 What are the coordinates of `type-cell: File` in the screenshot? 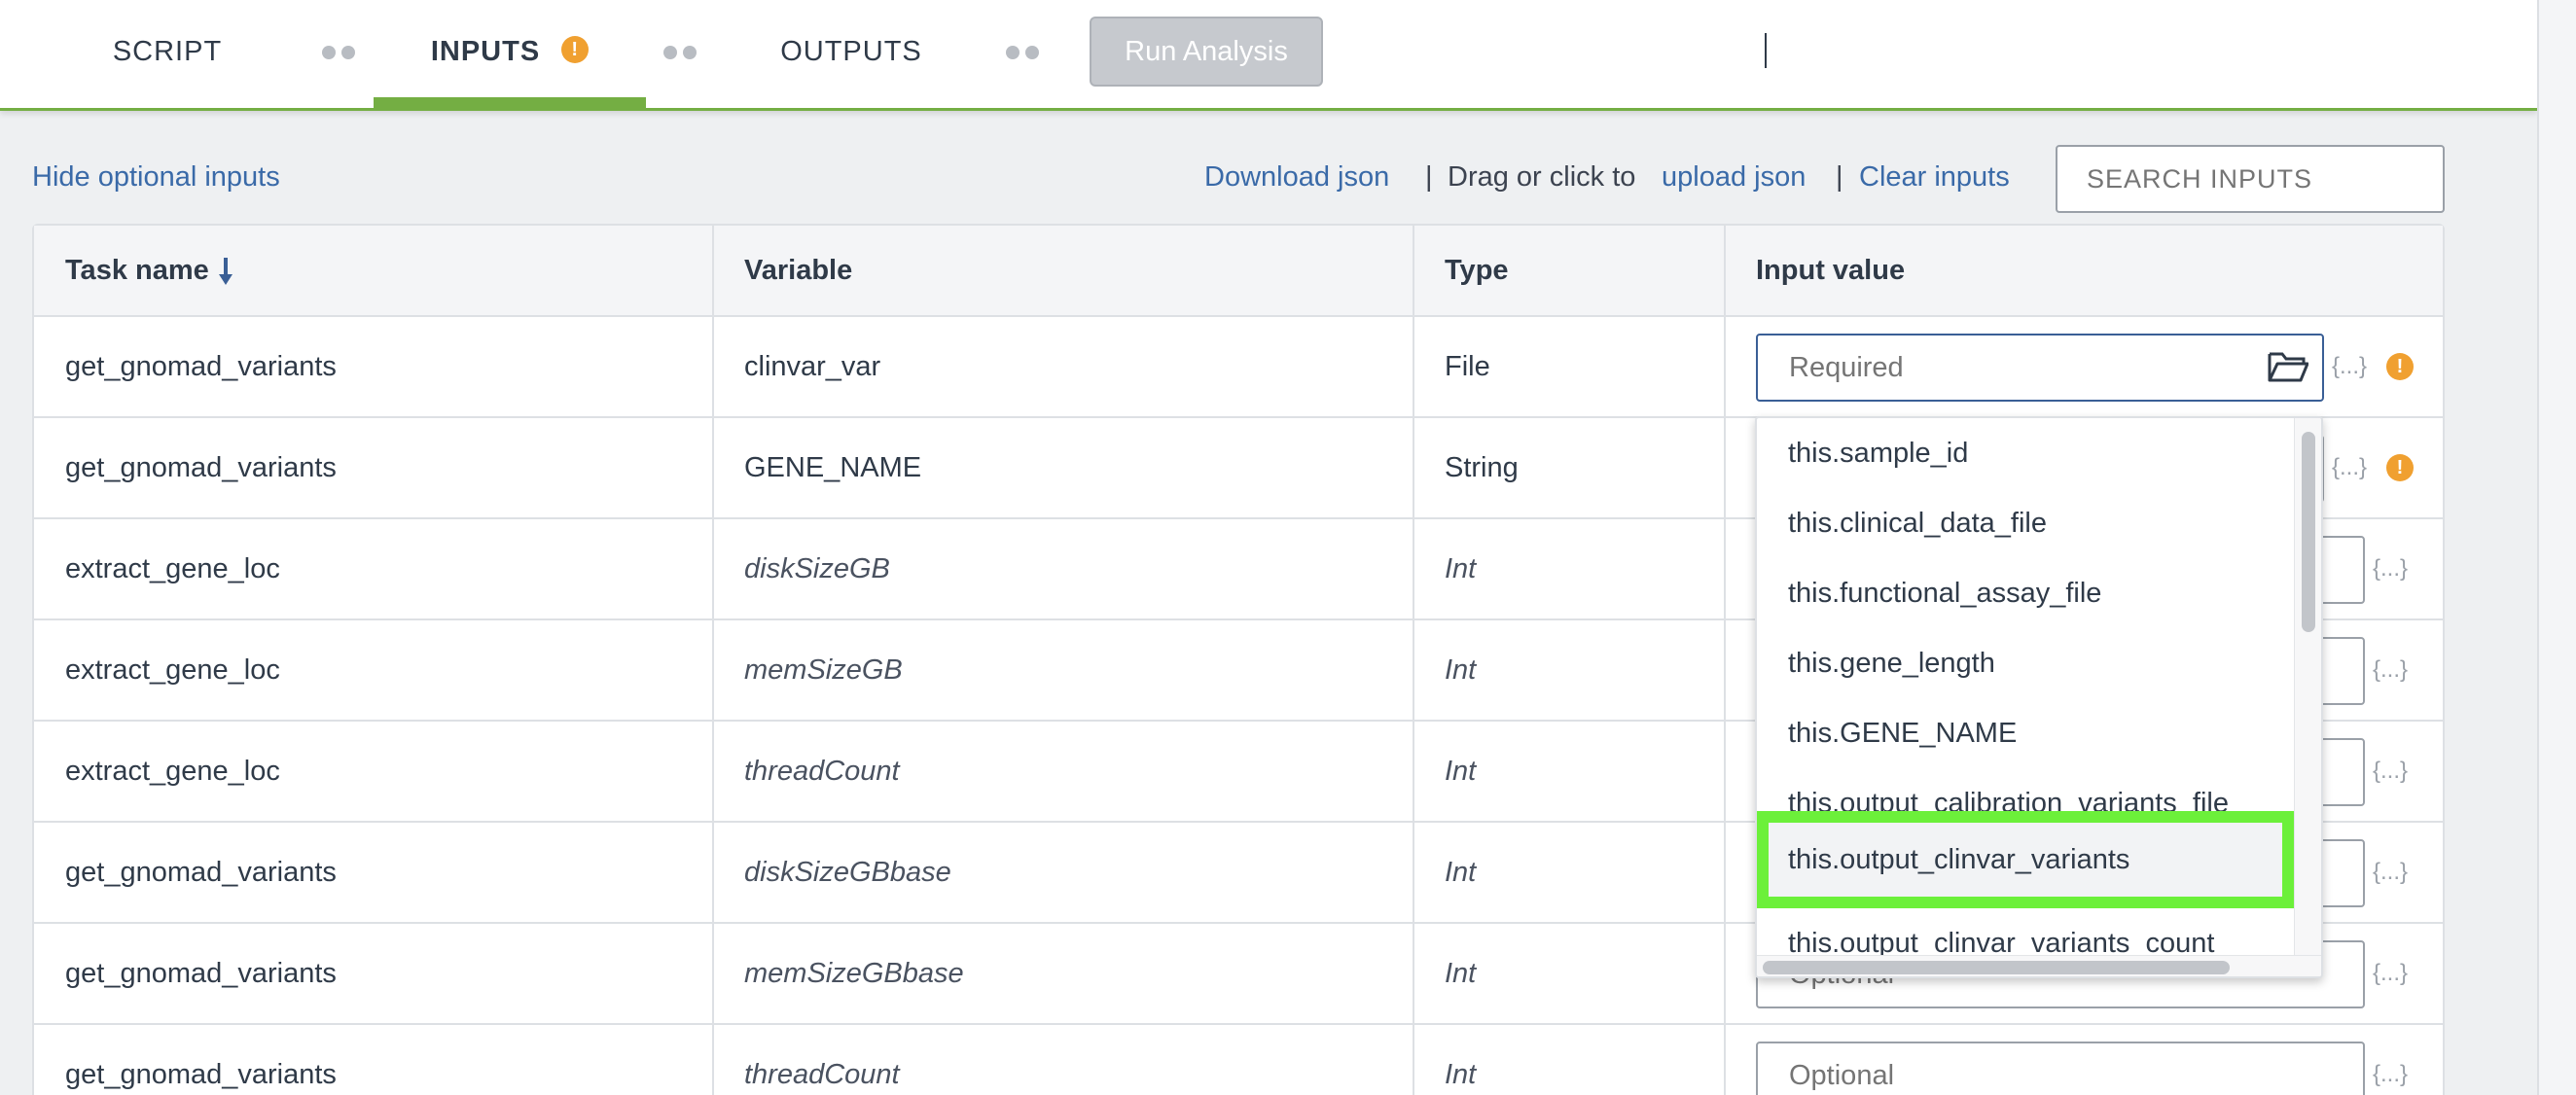 It's located at (1467, 366).